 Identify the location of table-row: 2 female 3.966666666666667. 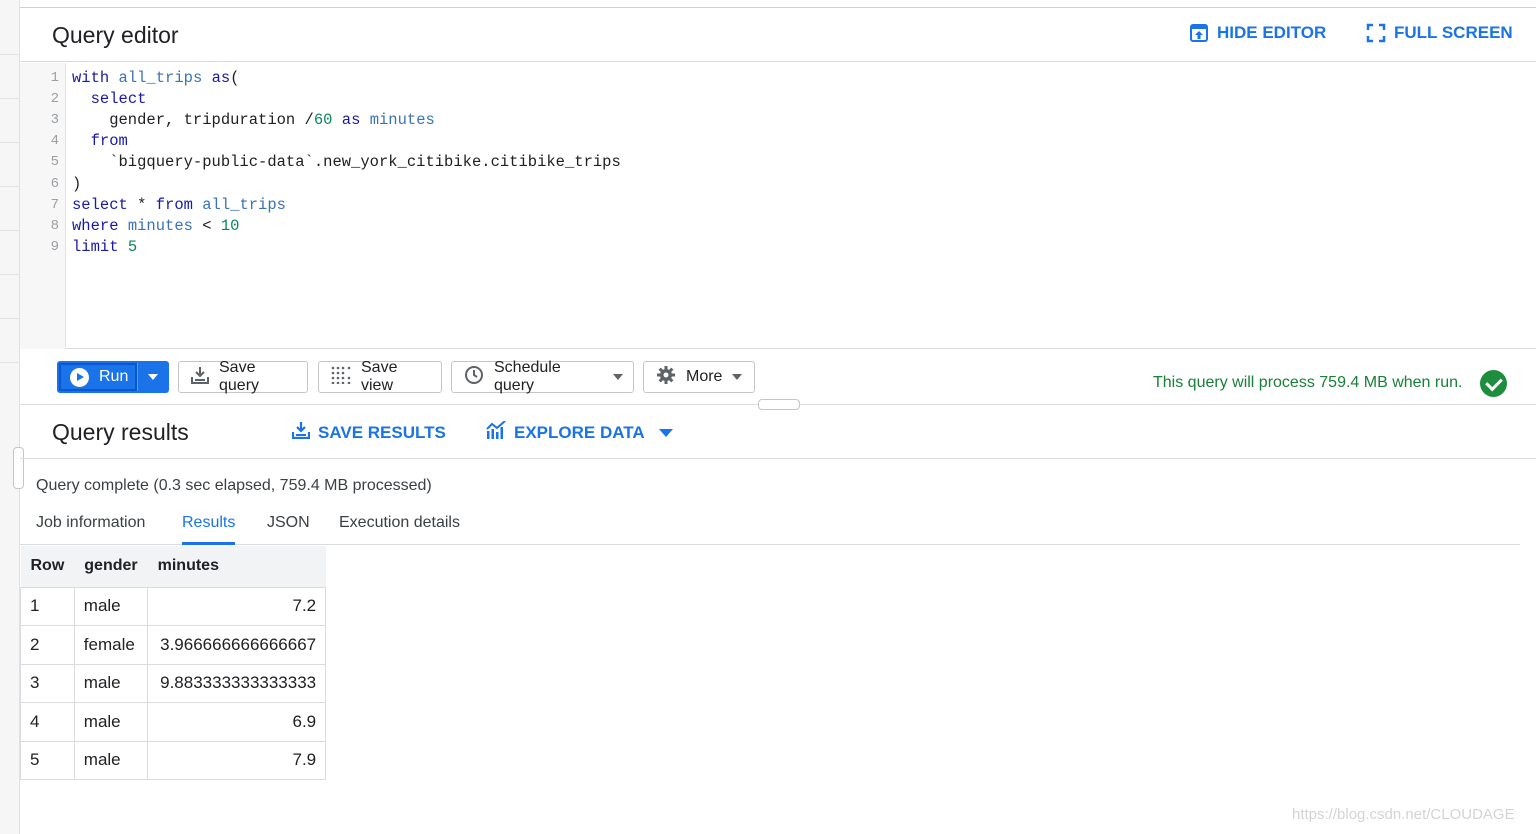
(173, 645).